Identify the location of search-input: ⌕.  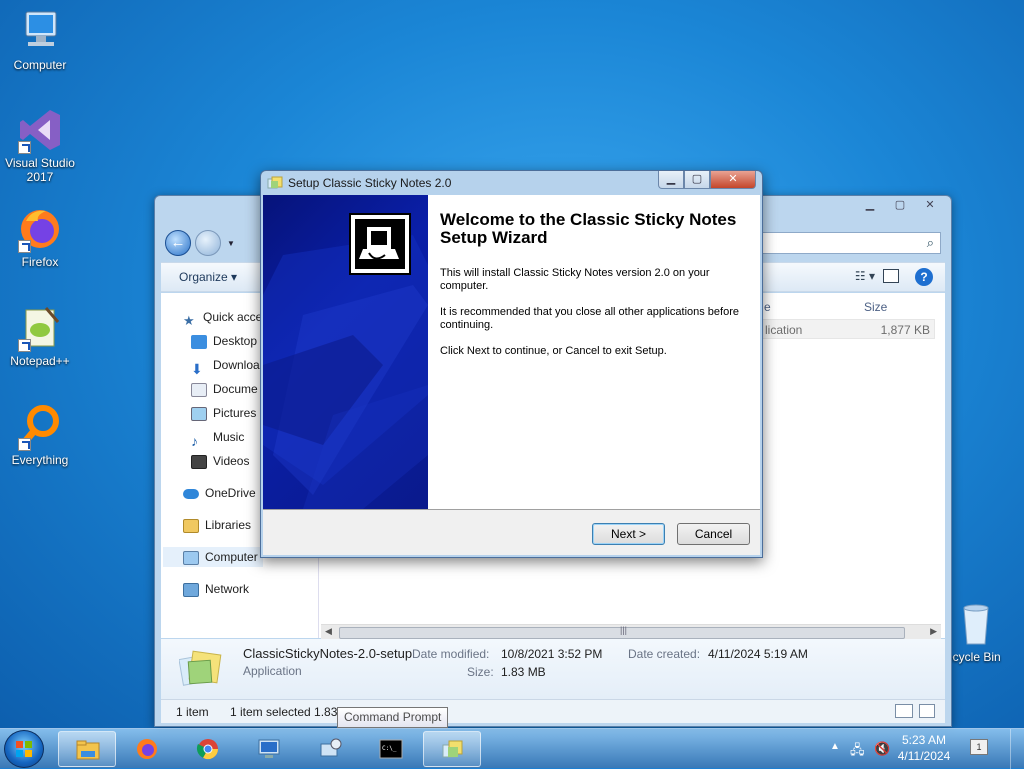
(851, 243).